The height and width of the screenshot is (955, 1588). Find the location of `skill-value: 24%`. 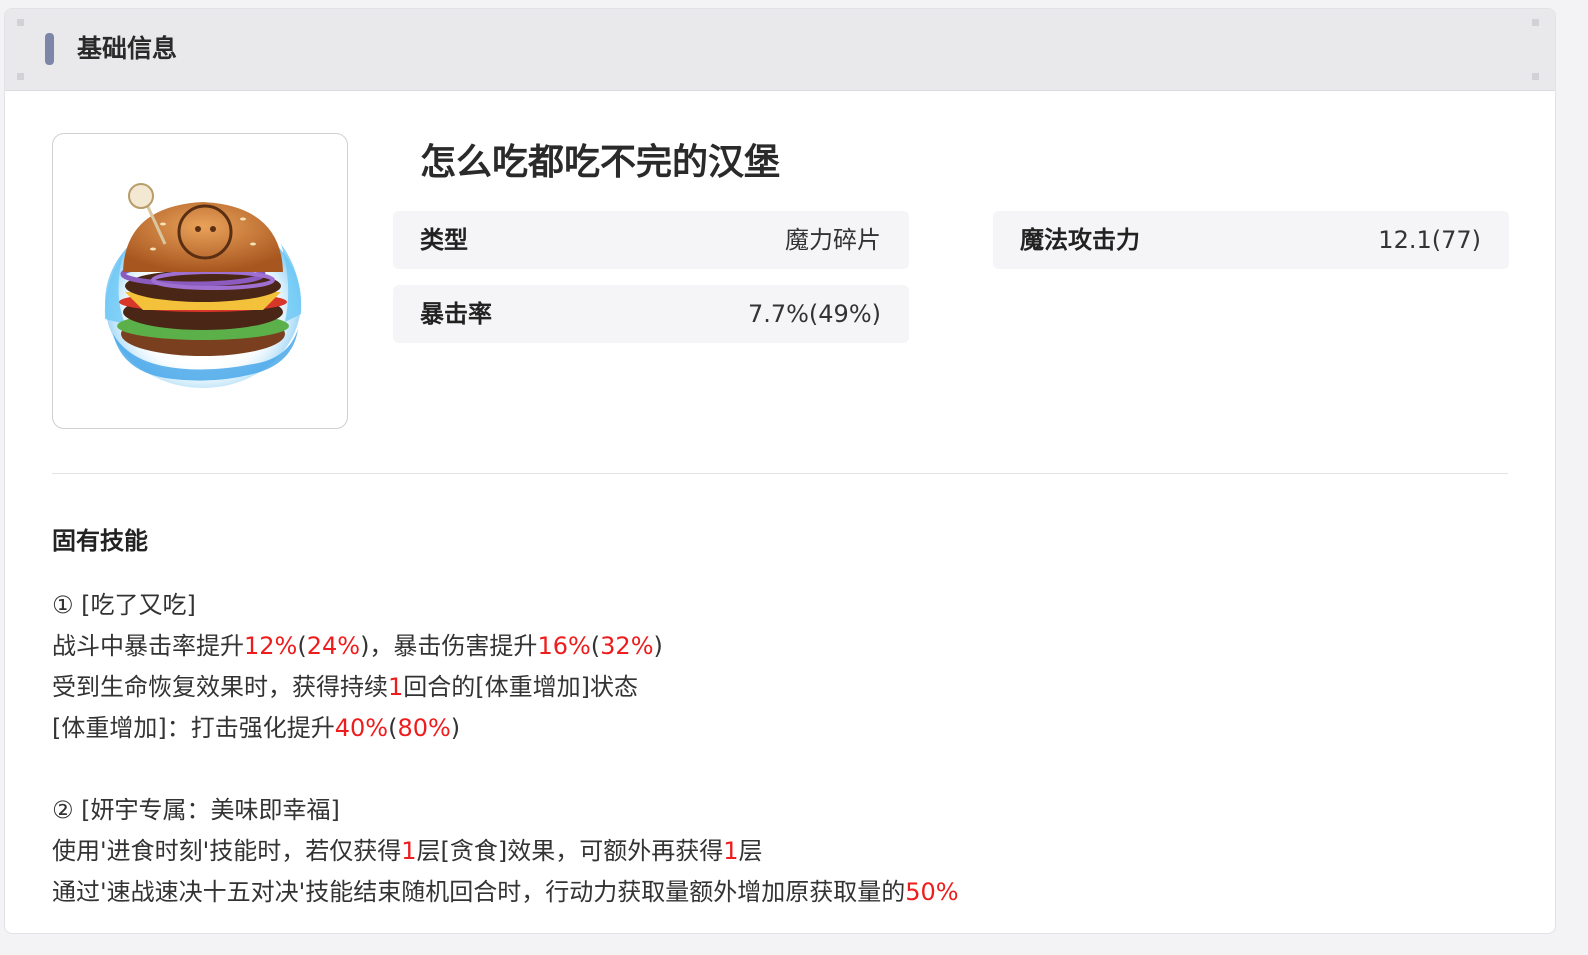

skill-value: 24% is located at coordinates (333, 646).